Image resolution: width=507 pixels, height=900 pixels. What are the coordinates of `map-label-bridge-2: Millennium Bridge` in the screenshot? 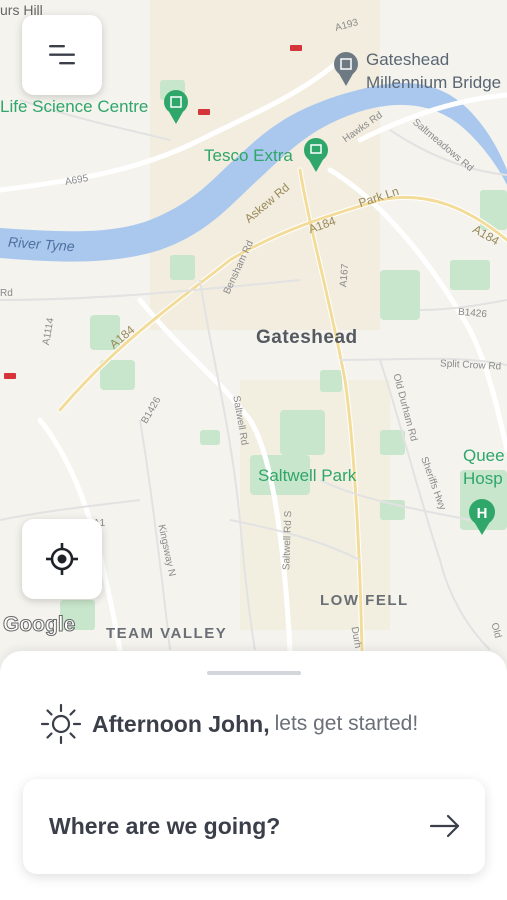 It's located at (434, 82).